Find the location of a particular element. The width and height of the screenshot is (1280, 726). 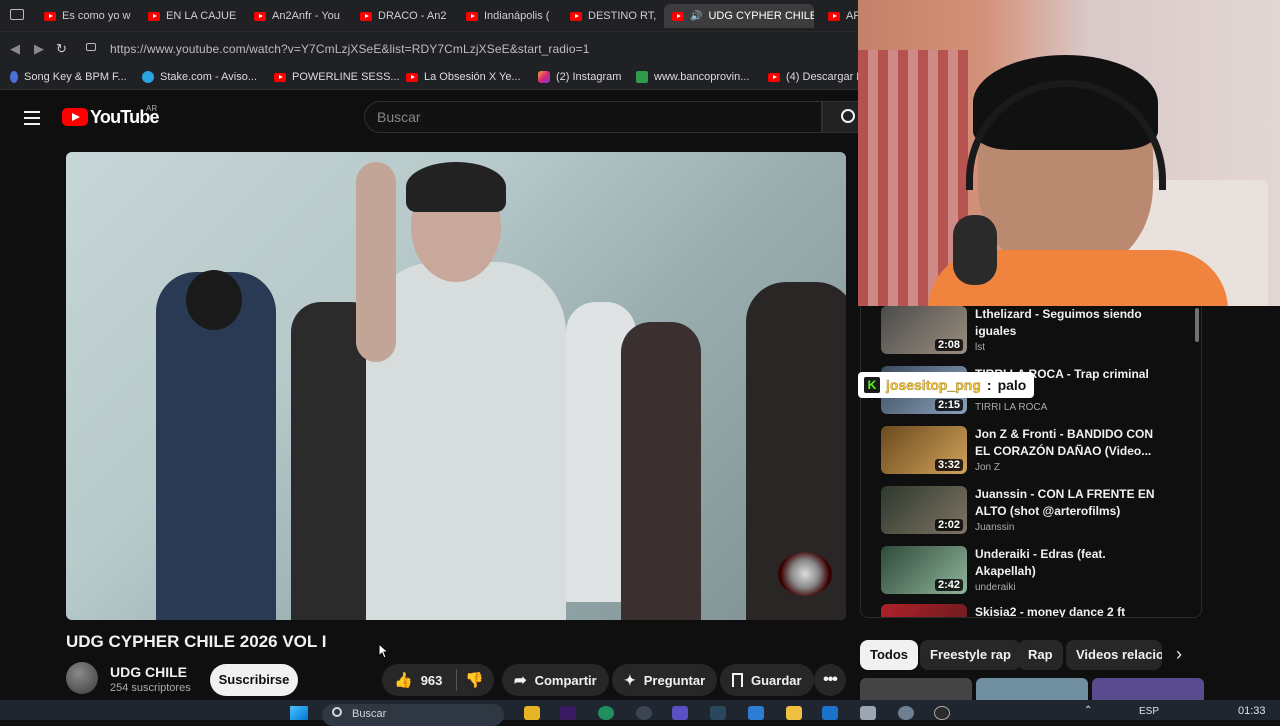

recommendation-thumbnail: 2:42 is located at coordinates (924, 570).